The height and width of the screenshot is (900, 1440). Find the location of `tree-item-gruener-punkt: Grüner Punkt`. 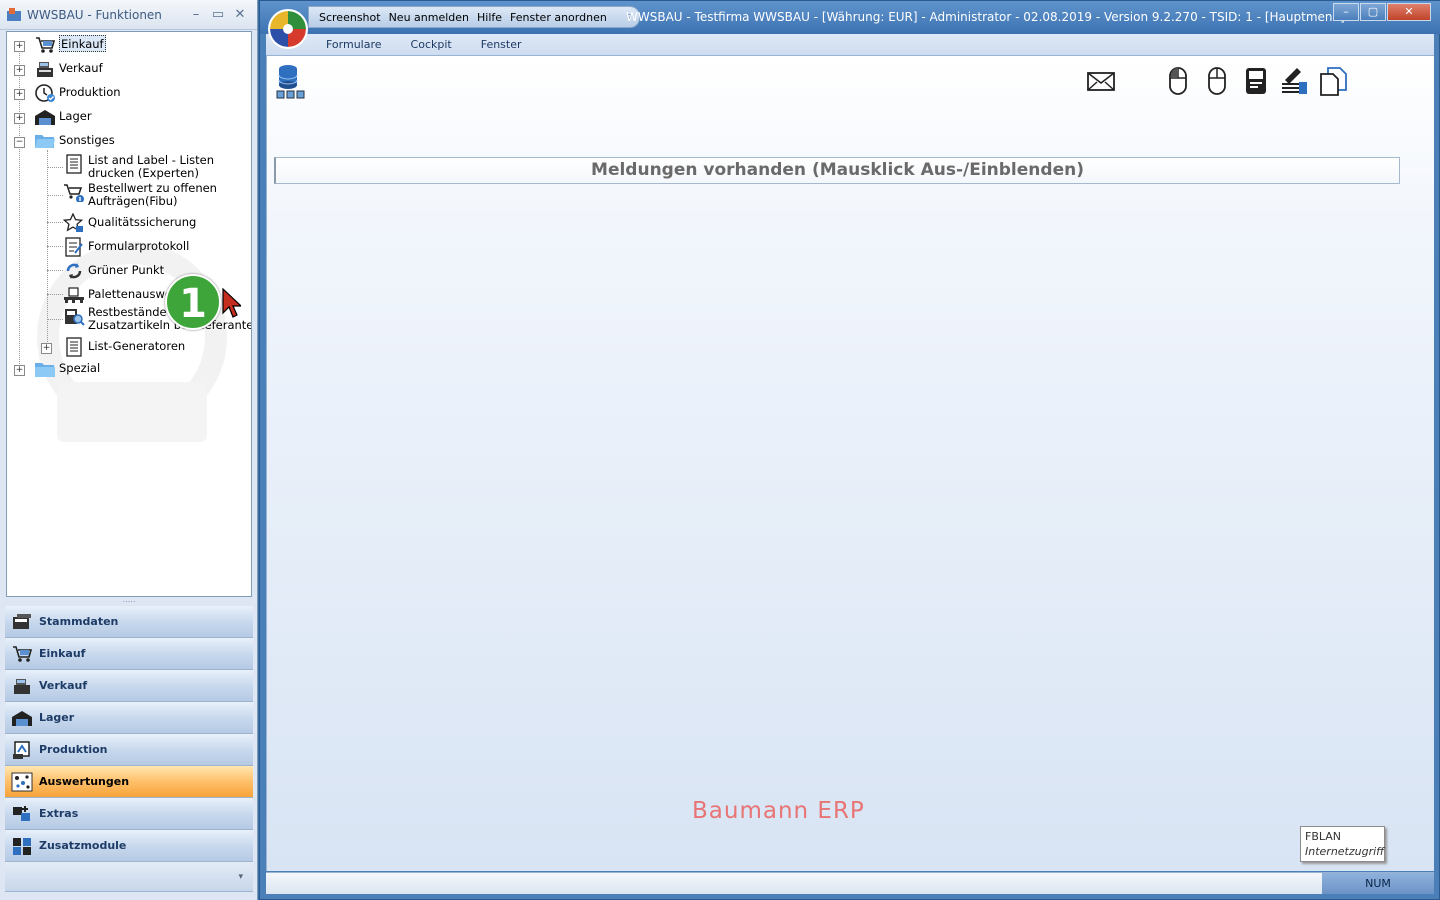

tree-item-gruener-punkt: Grüner Punkt is located at coordinates (113, 271).